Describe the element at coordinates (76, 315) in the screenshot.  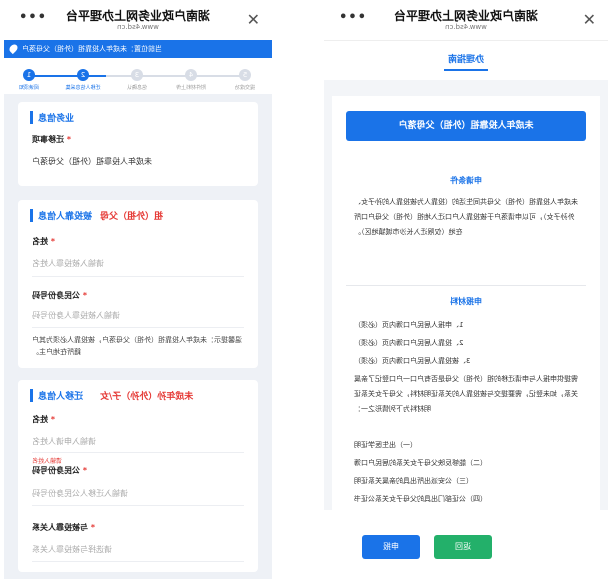
I see `relative-id-input: 请输入被投靠人身份号码` at that location.